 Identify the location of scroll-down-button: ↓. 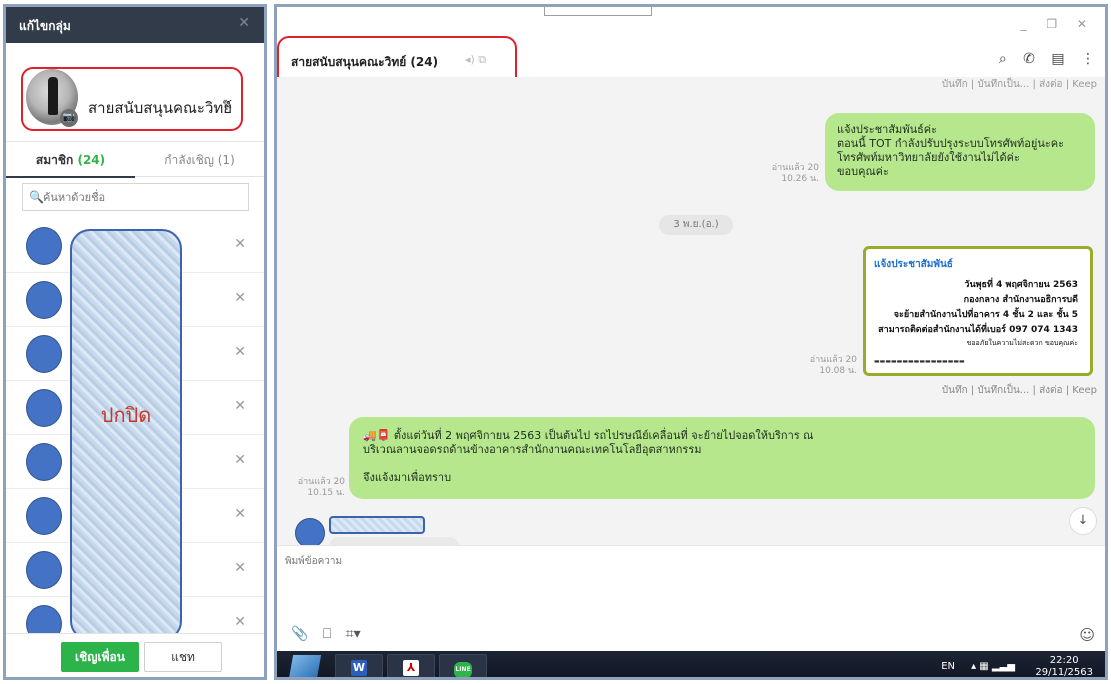
(1083, 521).